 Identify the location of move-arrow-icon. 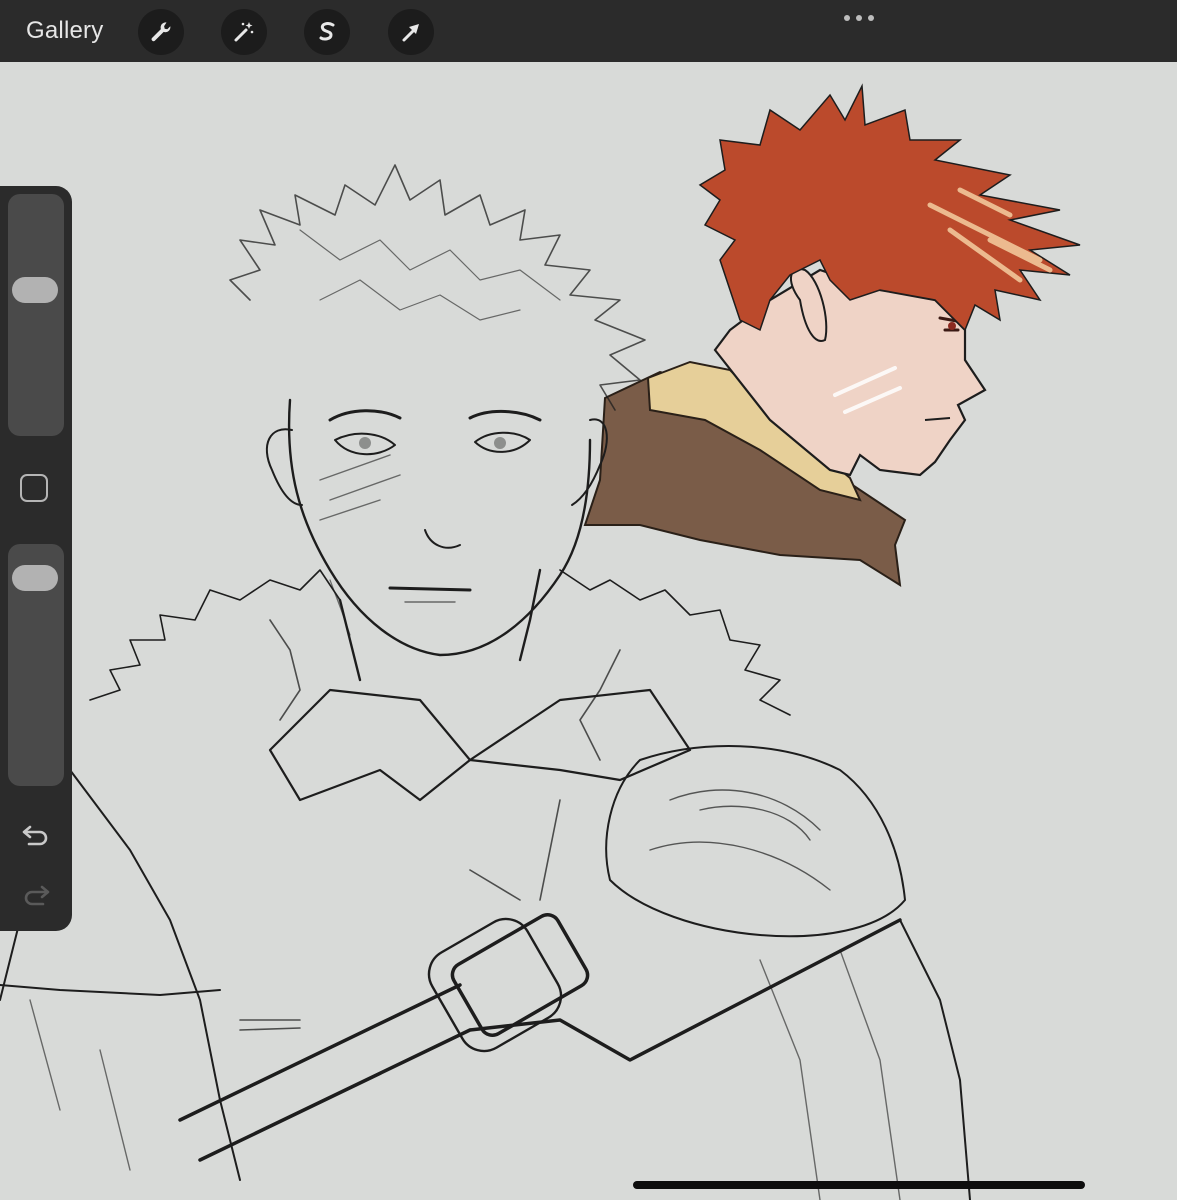
(410, 33).